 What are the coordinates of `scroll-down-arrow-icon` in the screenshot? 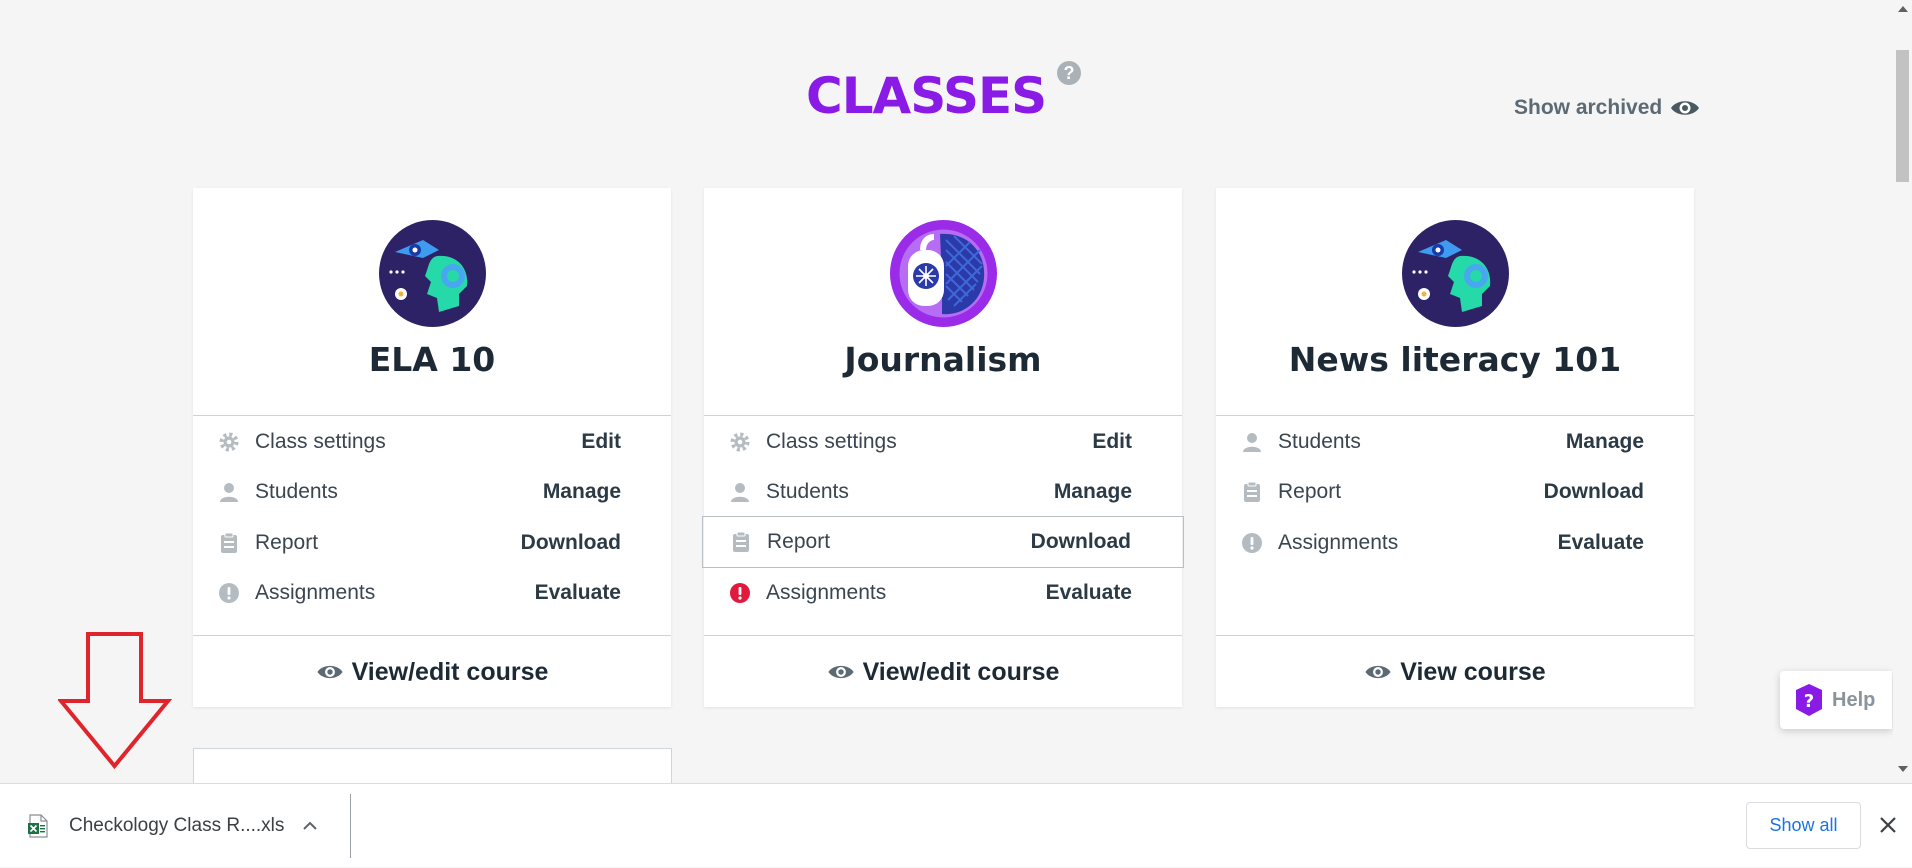 It's located at (1903, 769).